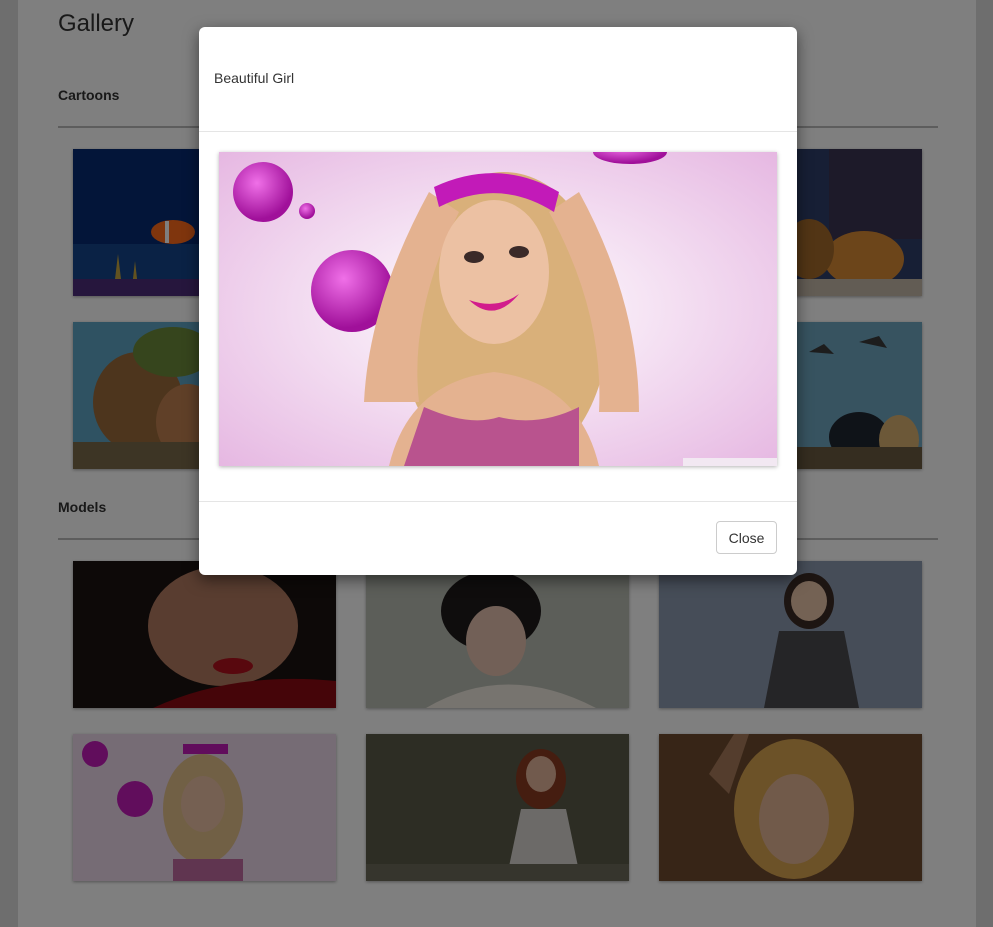 This screenshot has height=927, width=993. I want to click on modal-title: Beautiful Girl, so click(254, 78).